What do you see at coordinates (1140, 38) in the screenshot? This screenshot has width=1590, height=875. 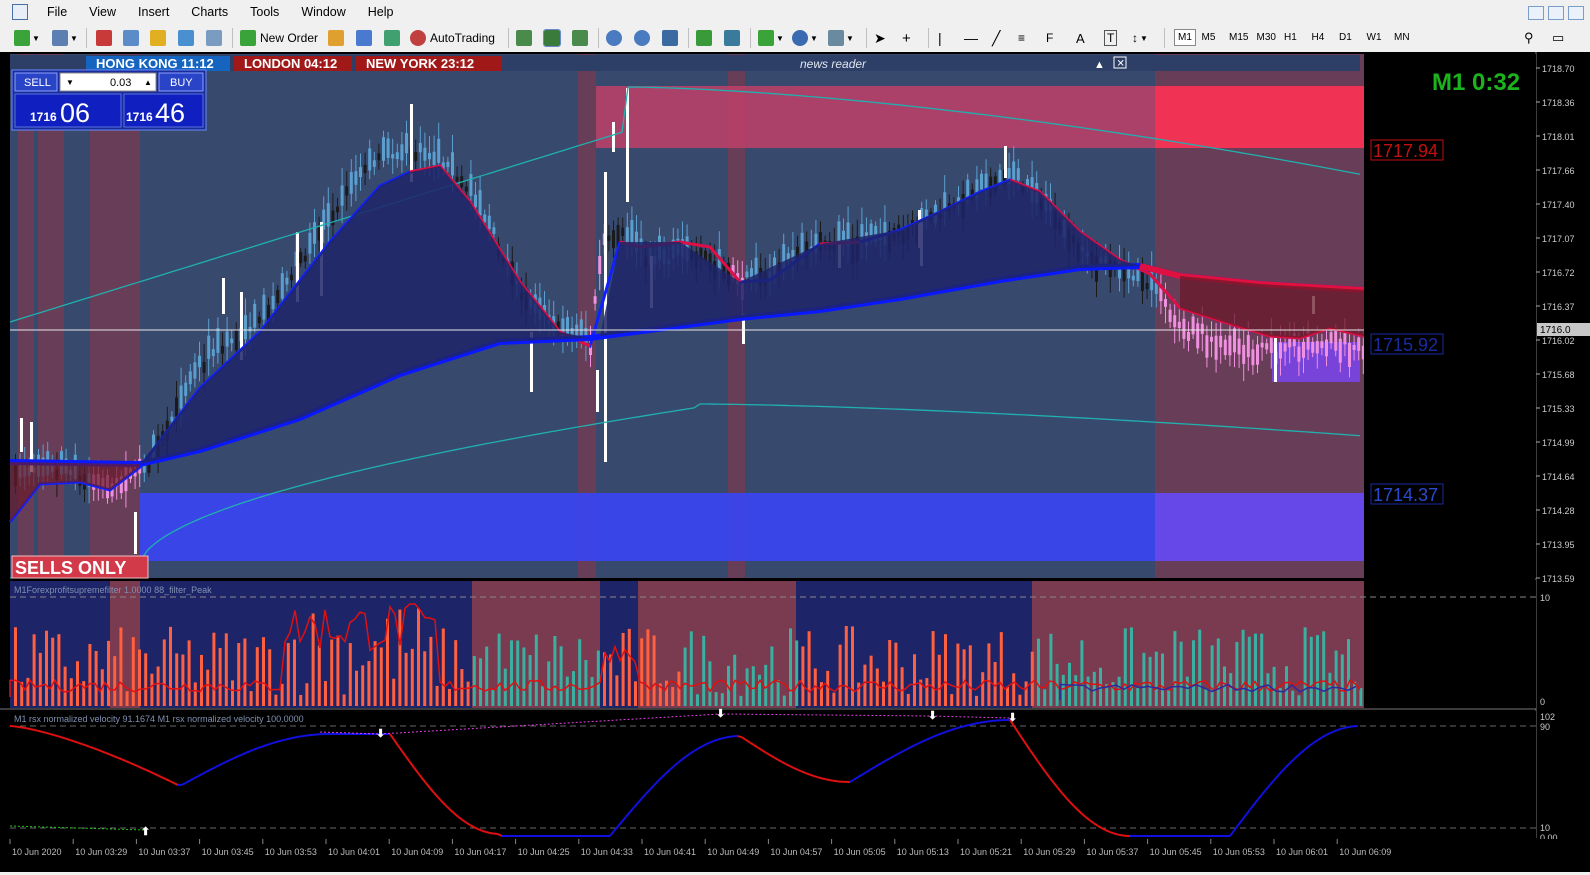 I see `arrows-button: ↕▼` at bounding box center [1140, 38].